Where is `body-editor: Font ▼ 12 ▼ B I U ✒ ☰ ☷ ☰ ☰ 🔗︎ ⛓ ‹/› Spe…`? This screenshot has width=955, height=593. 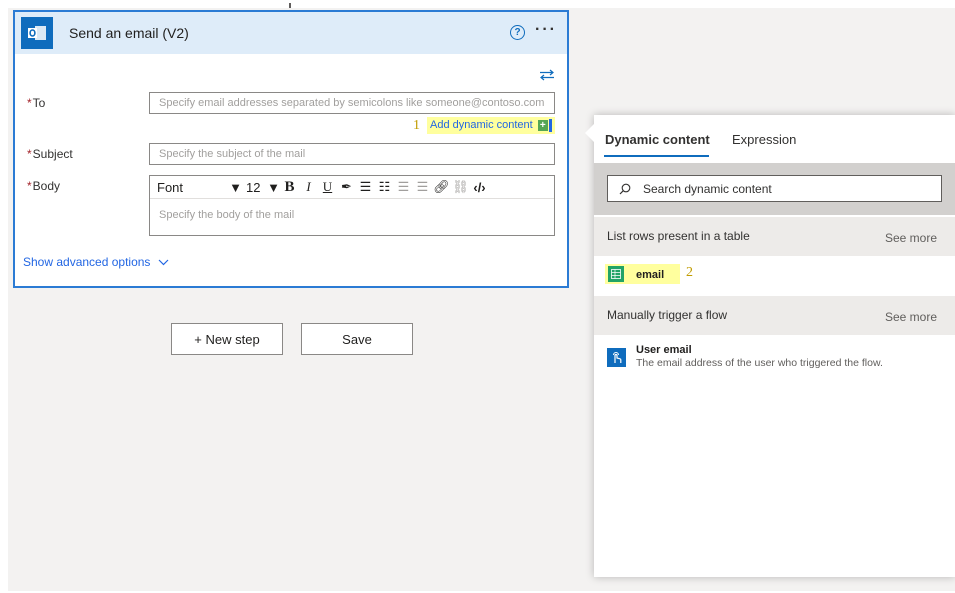 body-editor: Font ▼ 12 ▼ B I U ✒ ☰ ☷ ☰ ☰ 🔗︎ ⛓ ‹/› Spe… is located at coordinates (352, 205).